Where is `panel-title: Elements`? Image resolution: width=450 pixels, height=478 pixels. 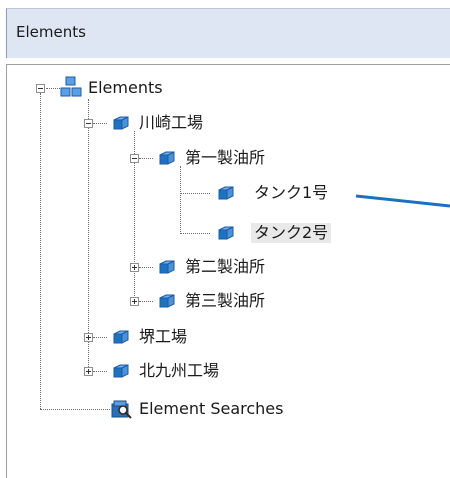
panel-title: Elements is located at coordinates (51, 32).